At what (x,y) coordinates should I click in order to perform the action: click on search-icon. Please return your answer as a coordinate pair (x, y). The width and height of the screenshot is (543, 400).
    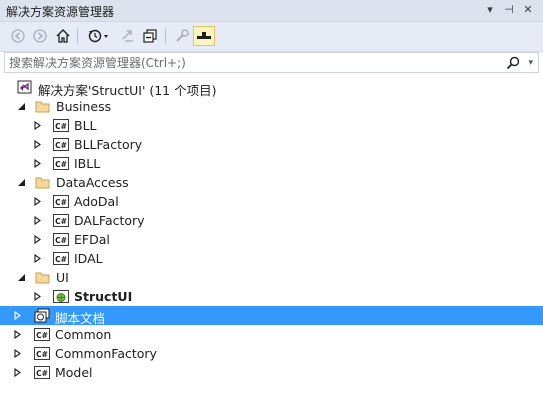
    Looking at the image, I should click on (513, 63).